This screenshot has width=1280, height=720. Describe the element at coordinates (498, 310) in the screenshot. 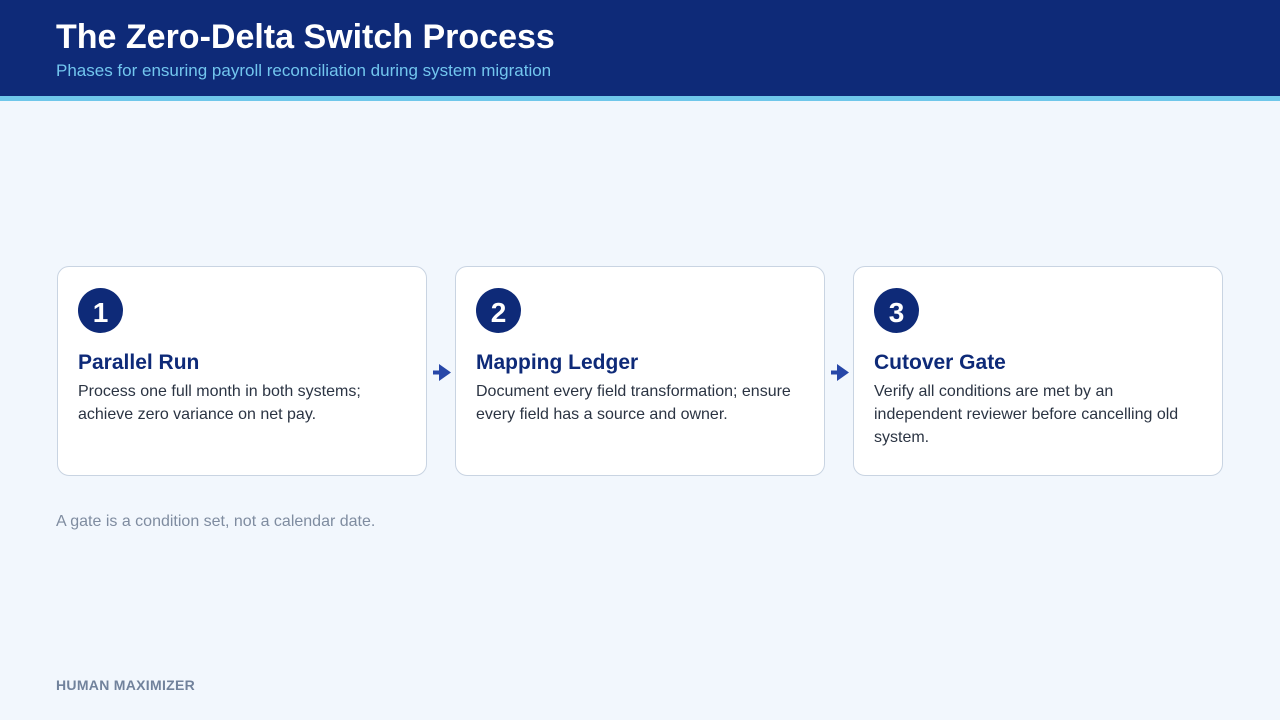

I see `phase-number-badge: 2` at that location.